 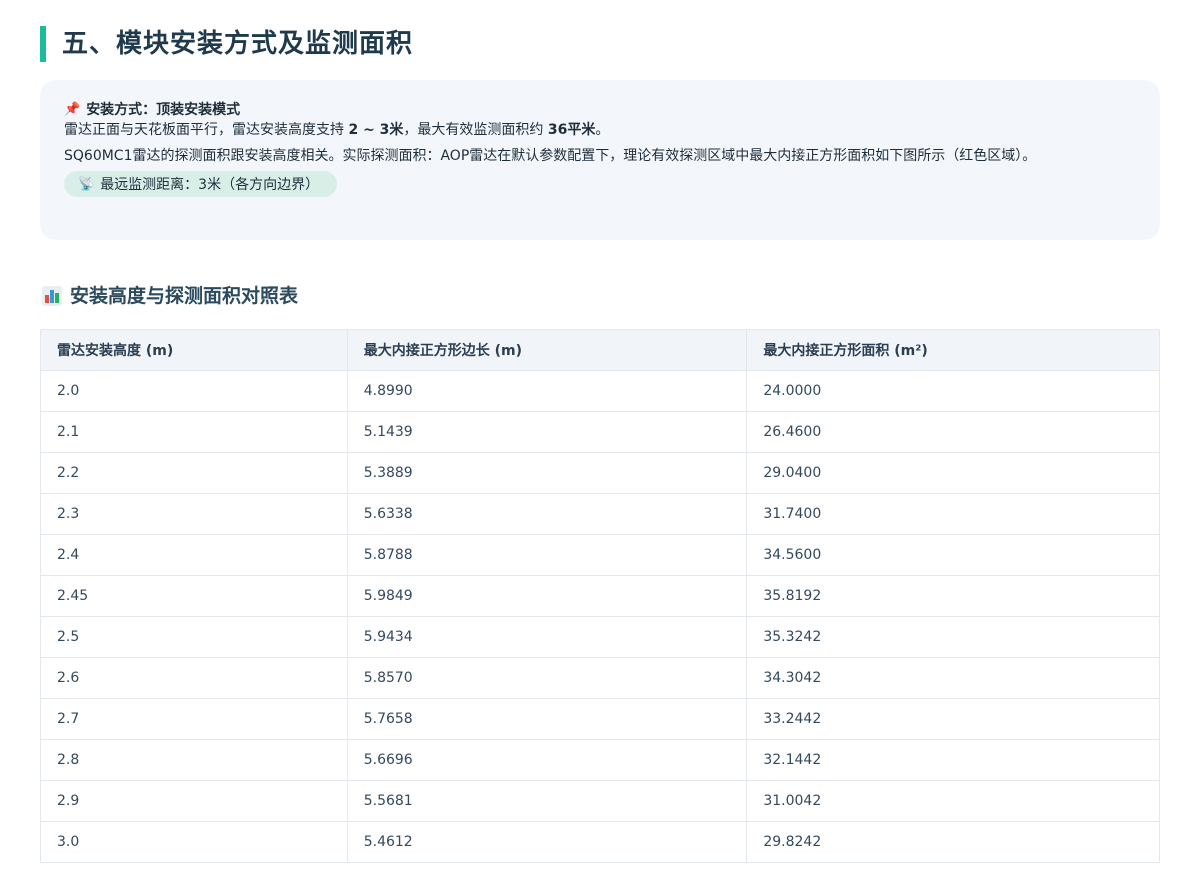 I want to click on cell-install-height: 2.2, so click(x=194, y=473).